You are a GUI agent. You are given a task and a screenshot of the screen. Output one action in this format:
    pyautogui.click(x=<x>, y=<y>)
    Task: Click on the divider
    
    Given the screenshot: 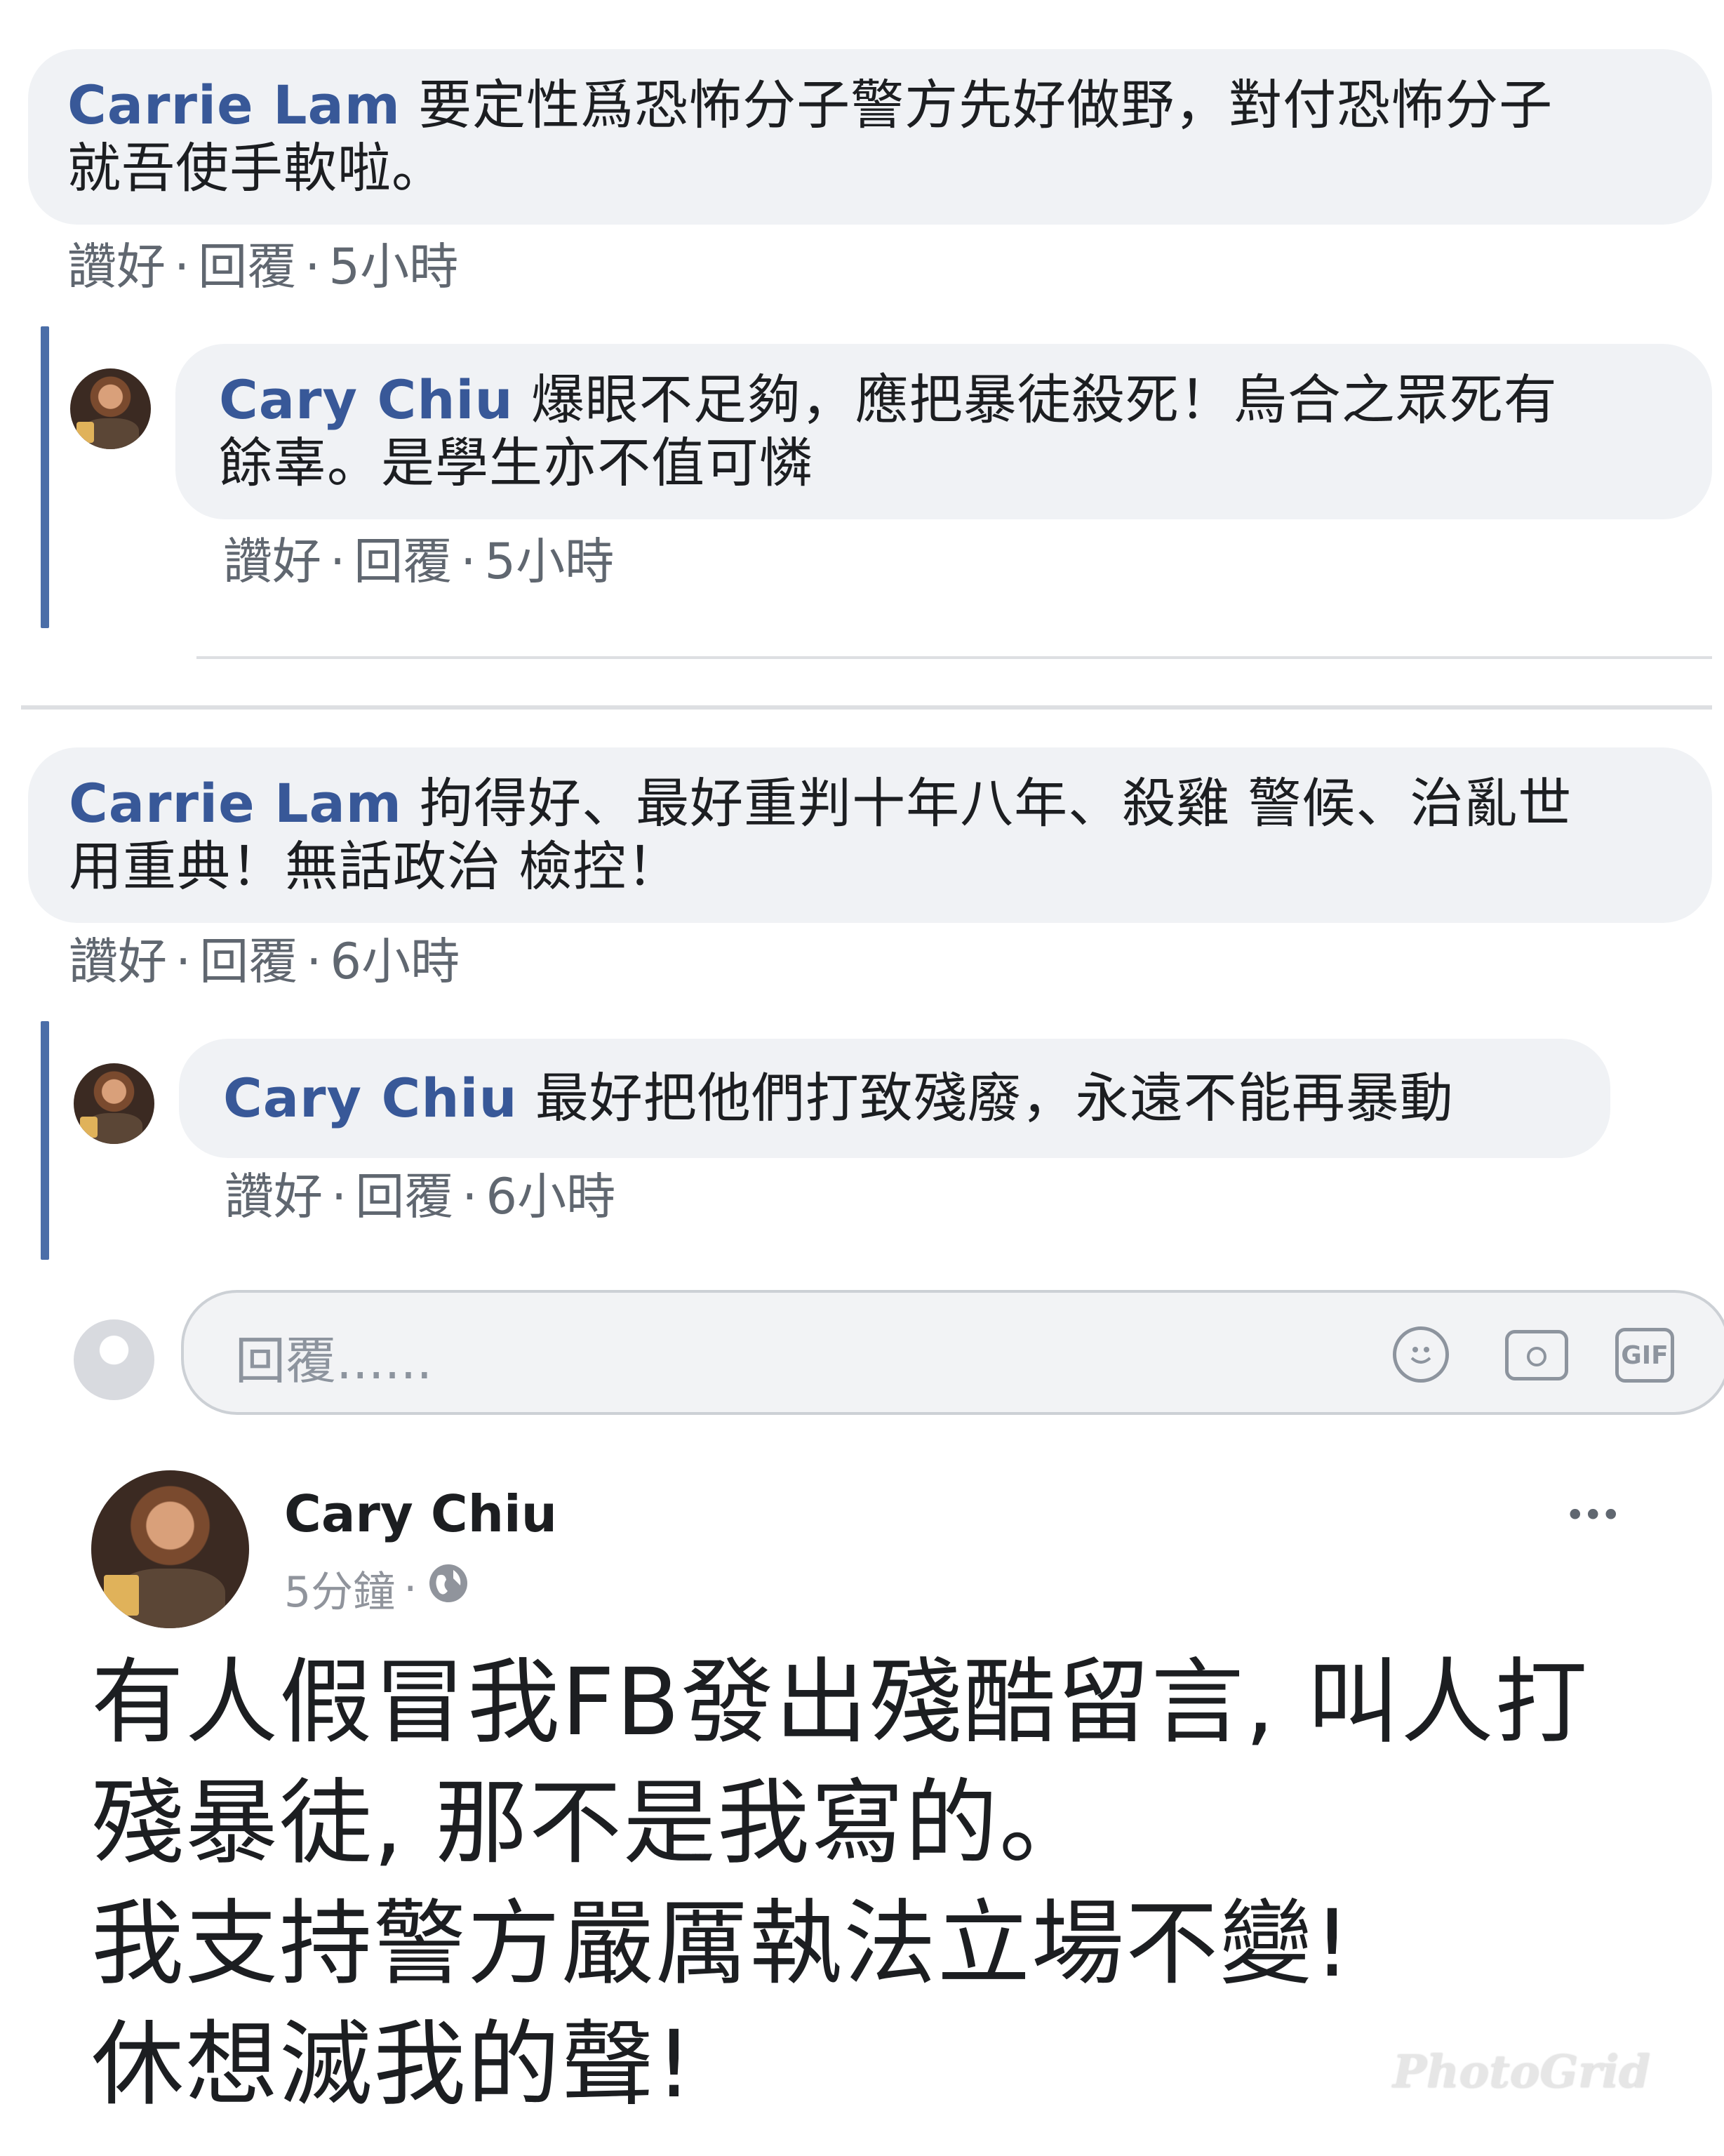 What is the action you would take?
    pyautogui.click(x=954, y=657)
    